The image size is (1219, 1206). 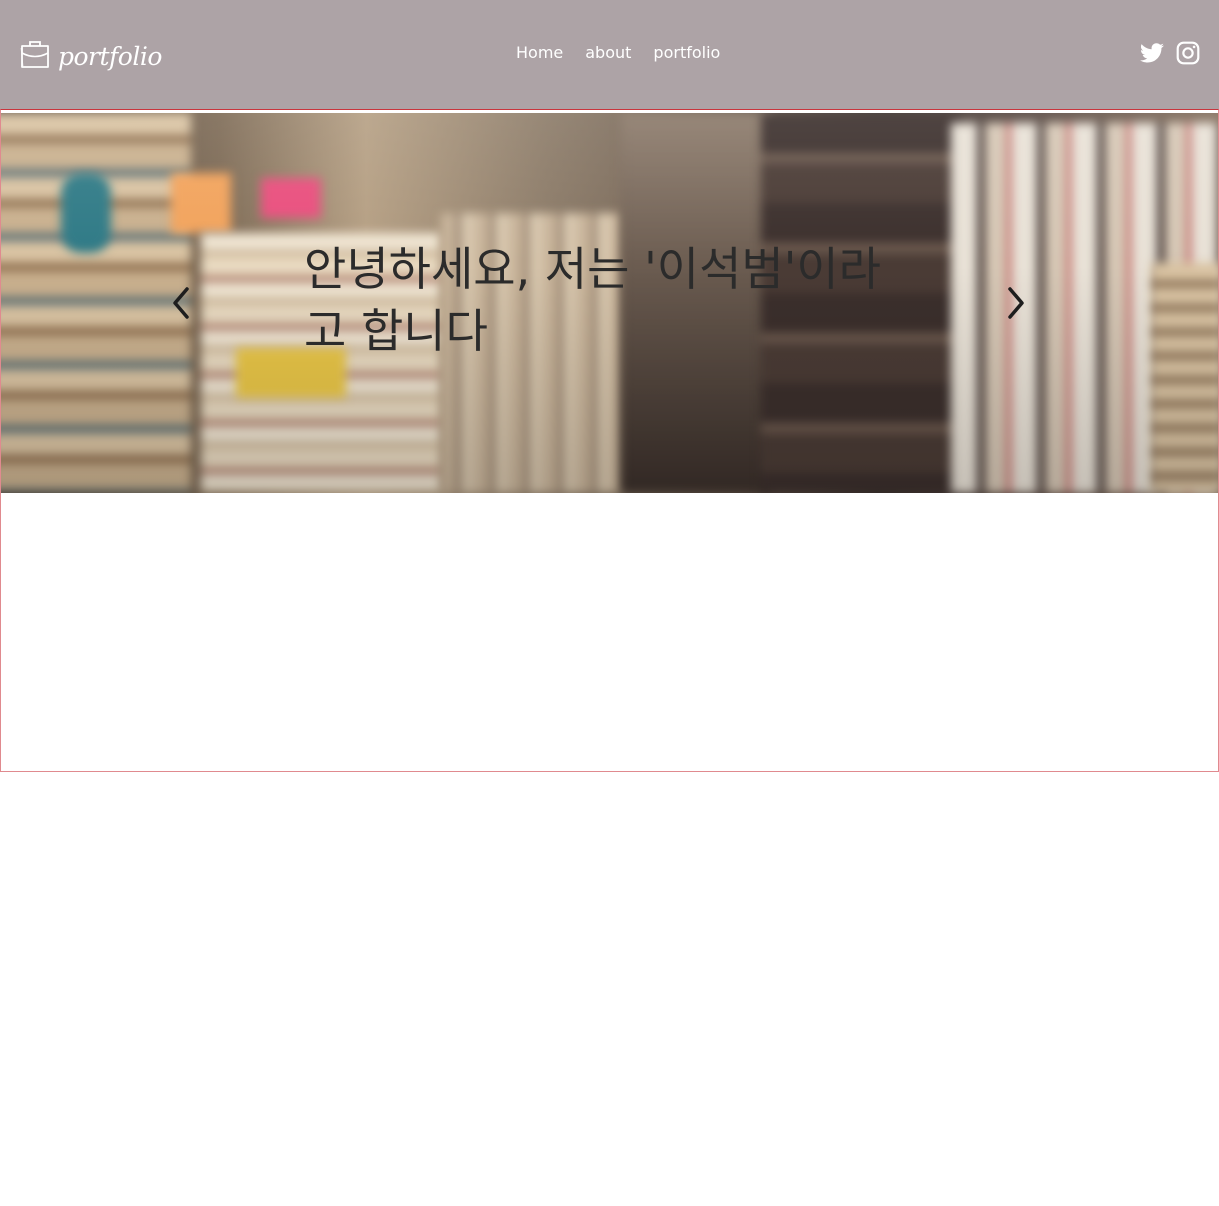 I want to click on main-nav: Home about portfolio, so click(x=618, y=52).